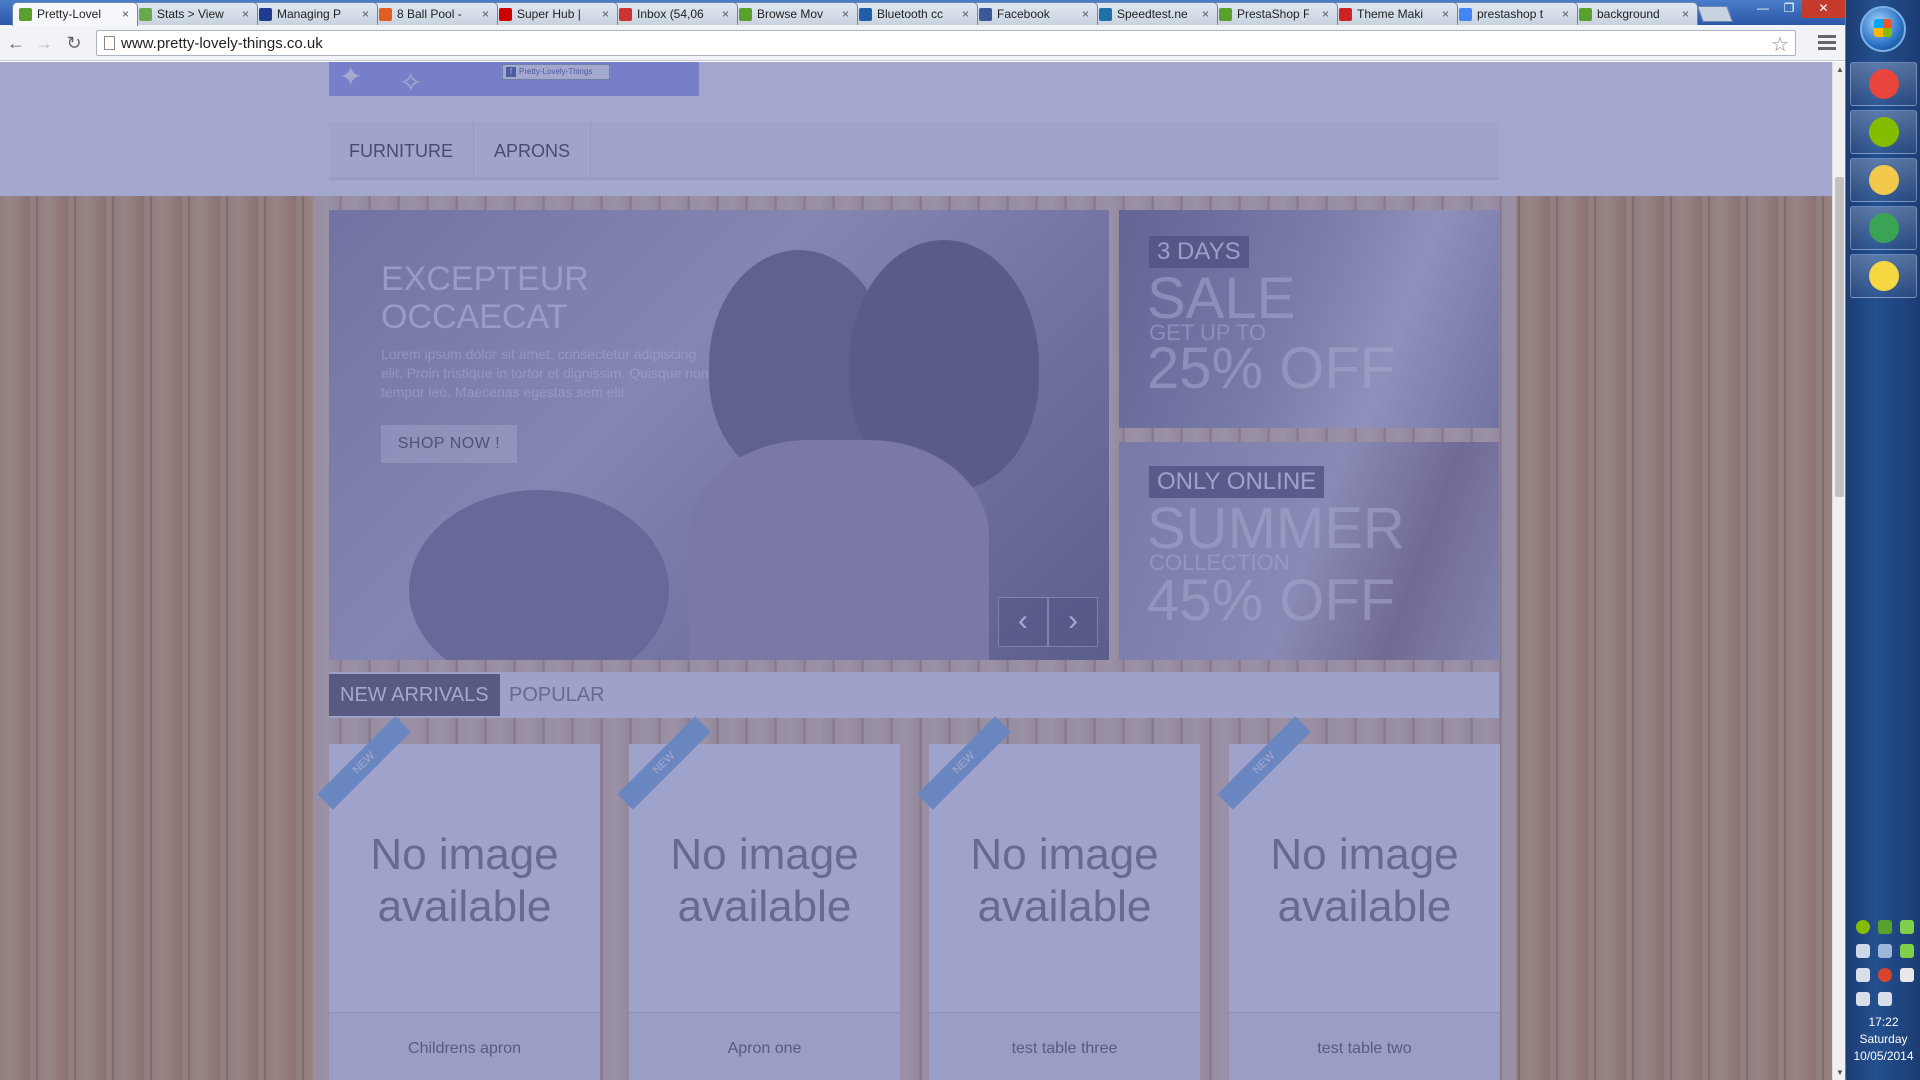 This screenshot has height=1080, width=1920. I want to click on nav-item-furniture: FURNITURE, so click(401, 151).